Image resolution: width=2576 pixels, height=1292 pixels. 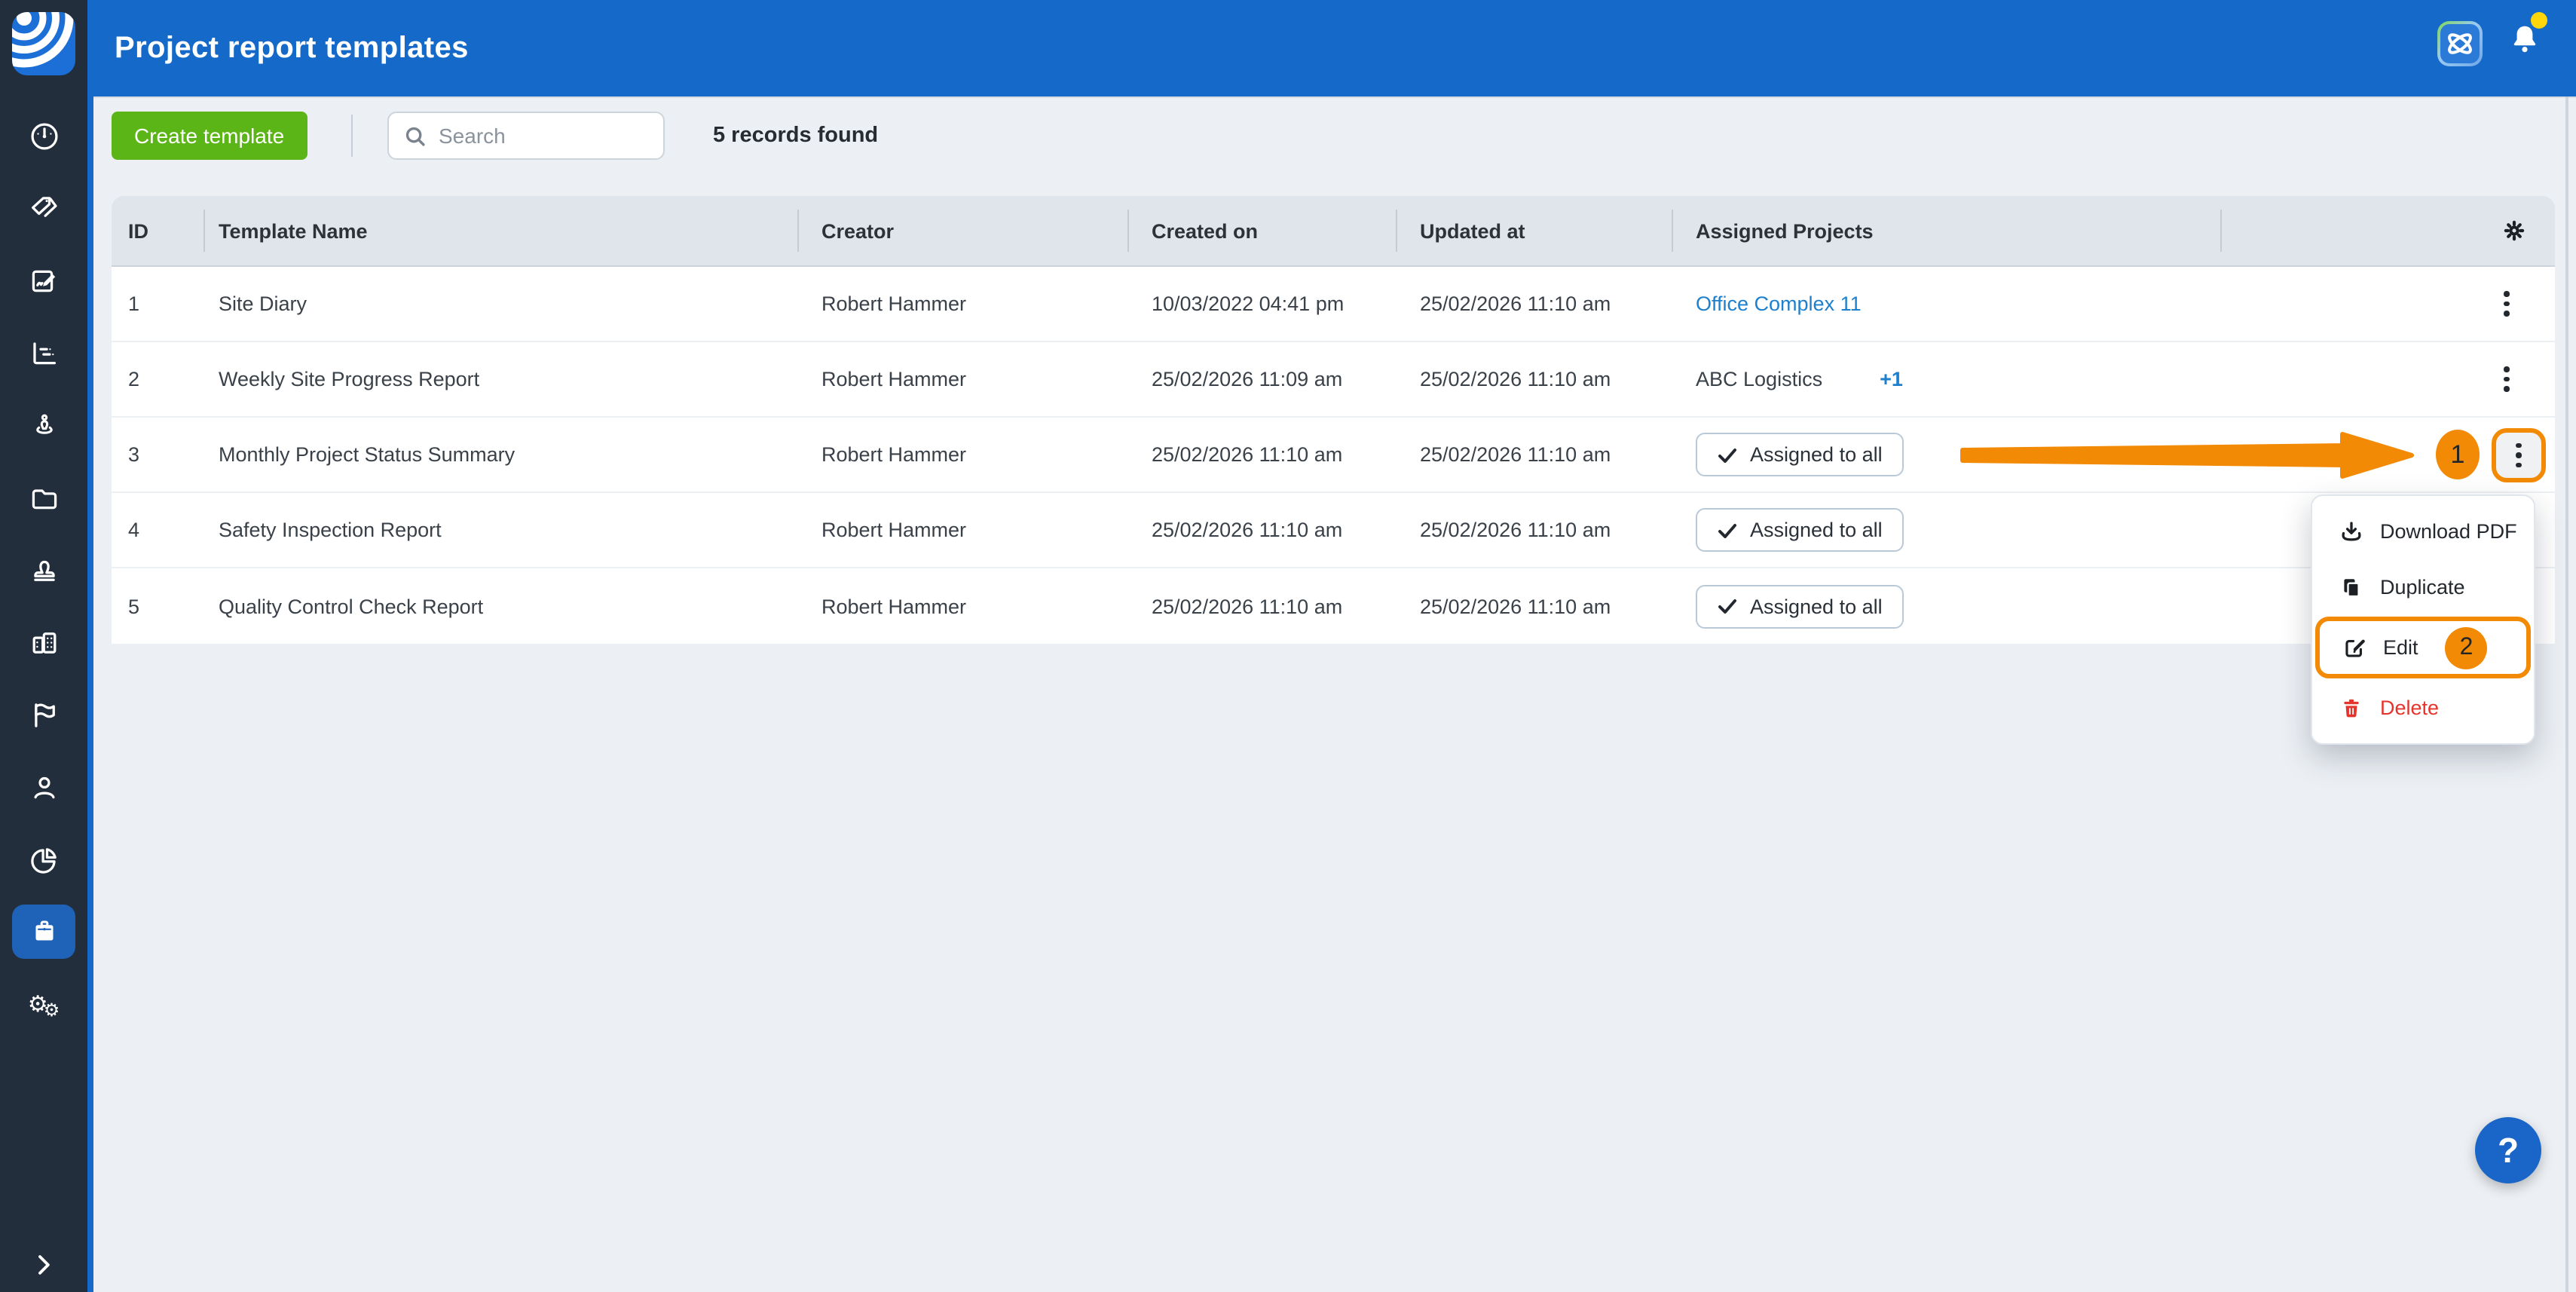 I want to click on sidebar-item-contacts, so click(x=43, y=787).